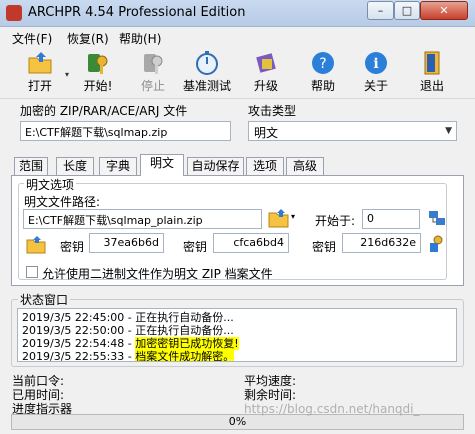 The image size is (475, 434). What do you see at coordinates (380, 10) in the screenshot?
I see `minimize-button: –` at bounding box center [380, 10].